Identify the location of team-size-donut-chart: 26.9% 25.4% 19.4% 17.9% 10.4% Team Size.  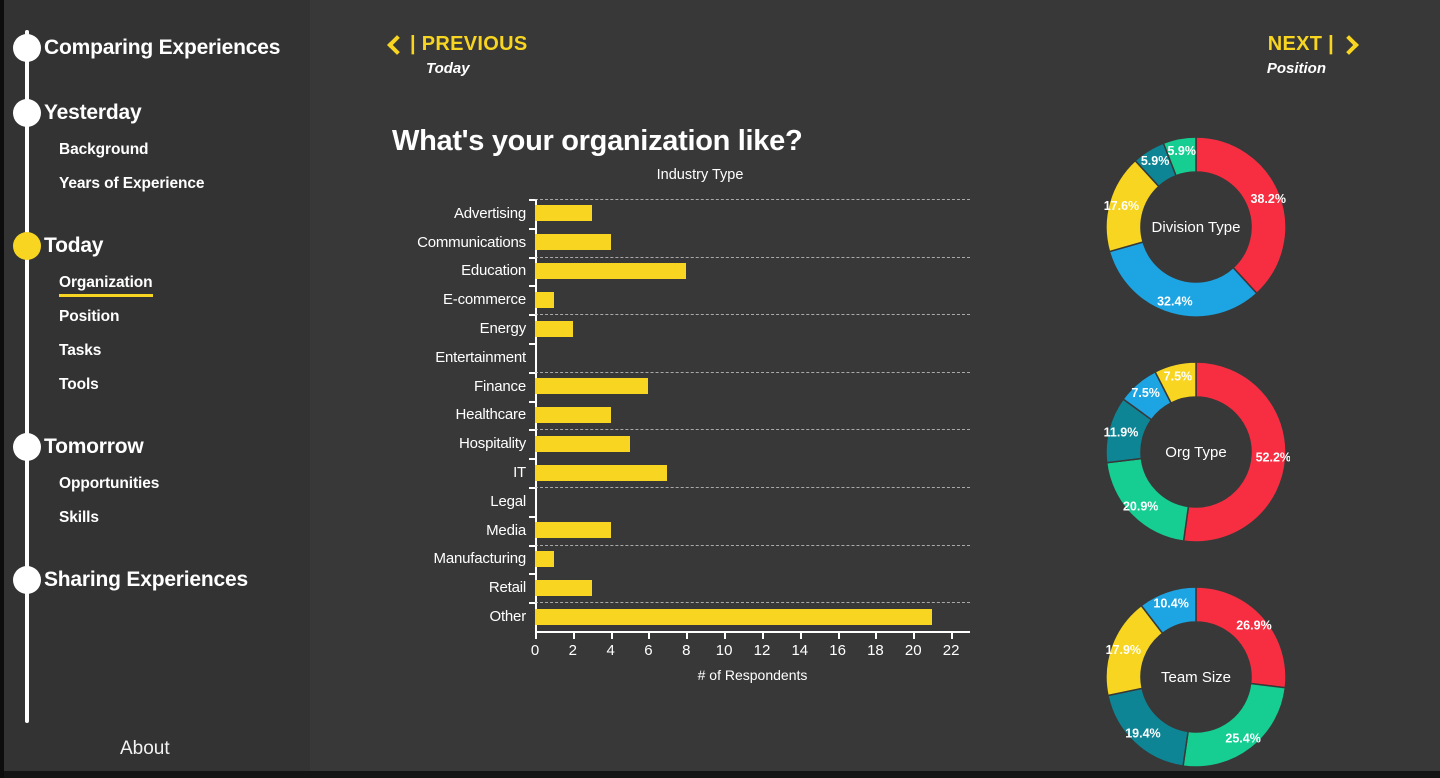
(1196, 677).